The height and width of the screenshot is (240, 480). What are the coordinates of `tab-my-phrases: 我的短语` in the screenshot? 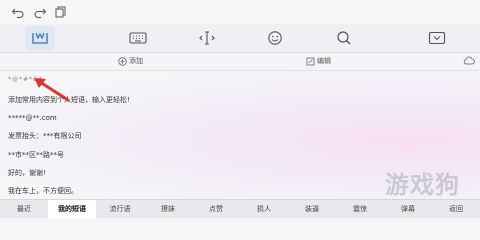 It's located at (72, 209).